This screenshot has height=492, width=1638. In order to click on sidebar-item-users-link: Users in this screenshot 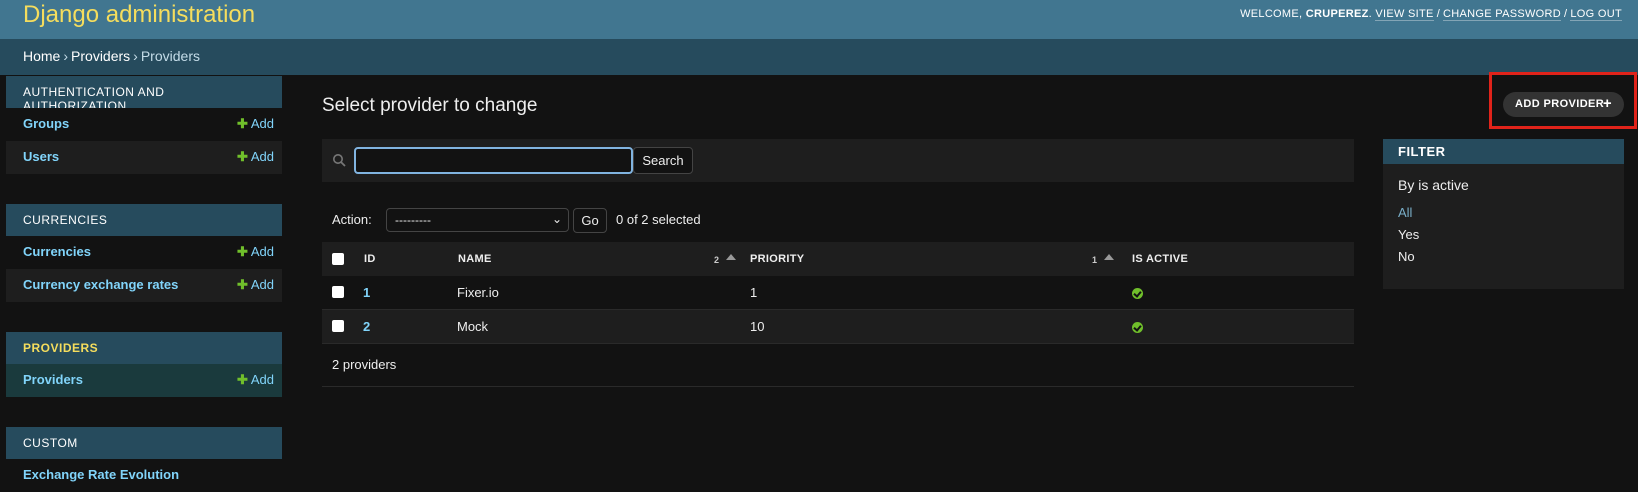, I will do `click(41, 156)`.